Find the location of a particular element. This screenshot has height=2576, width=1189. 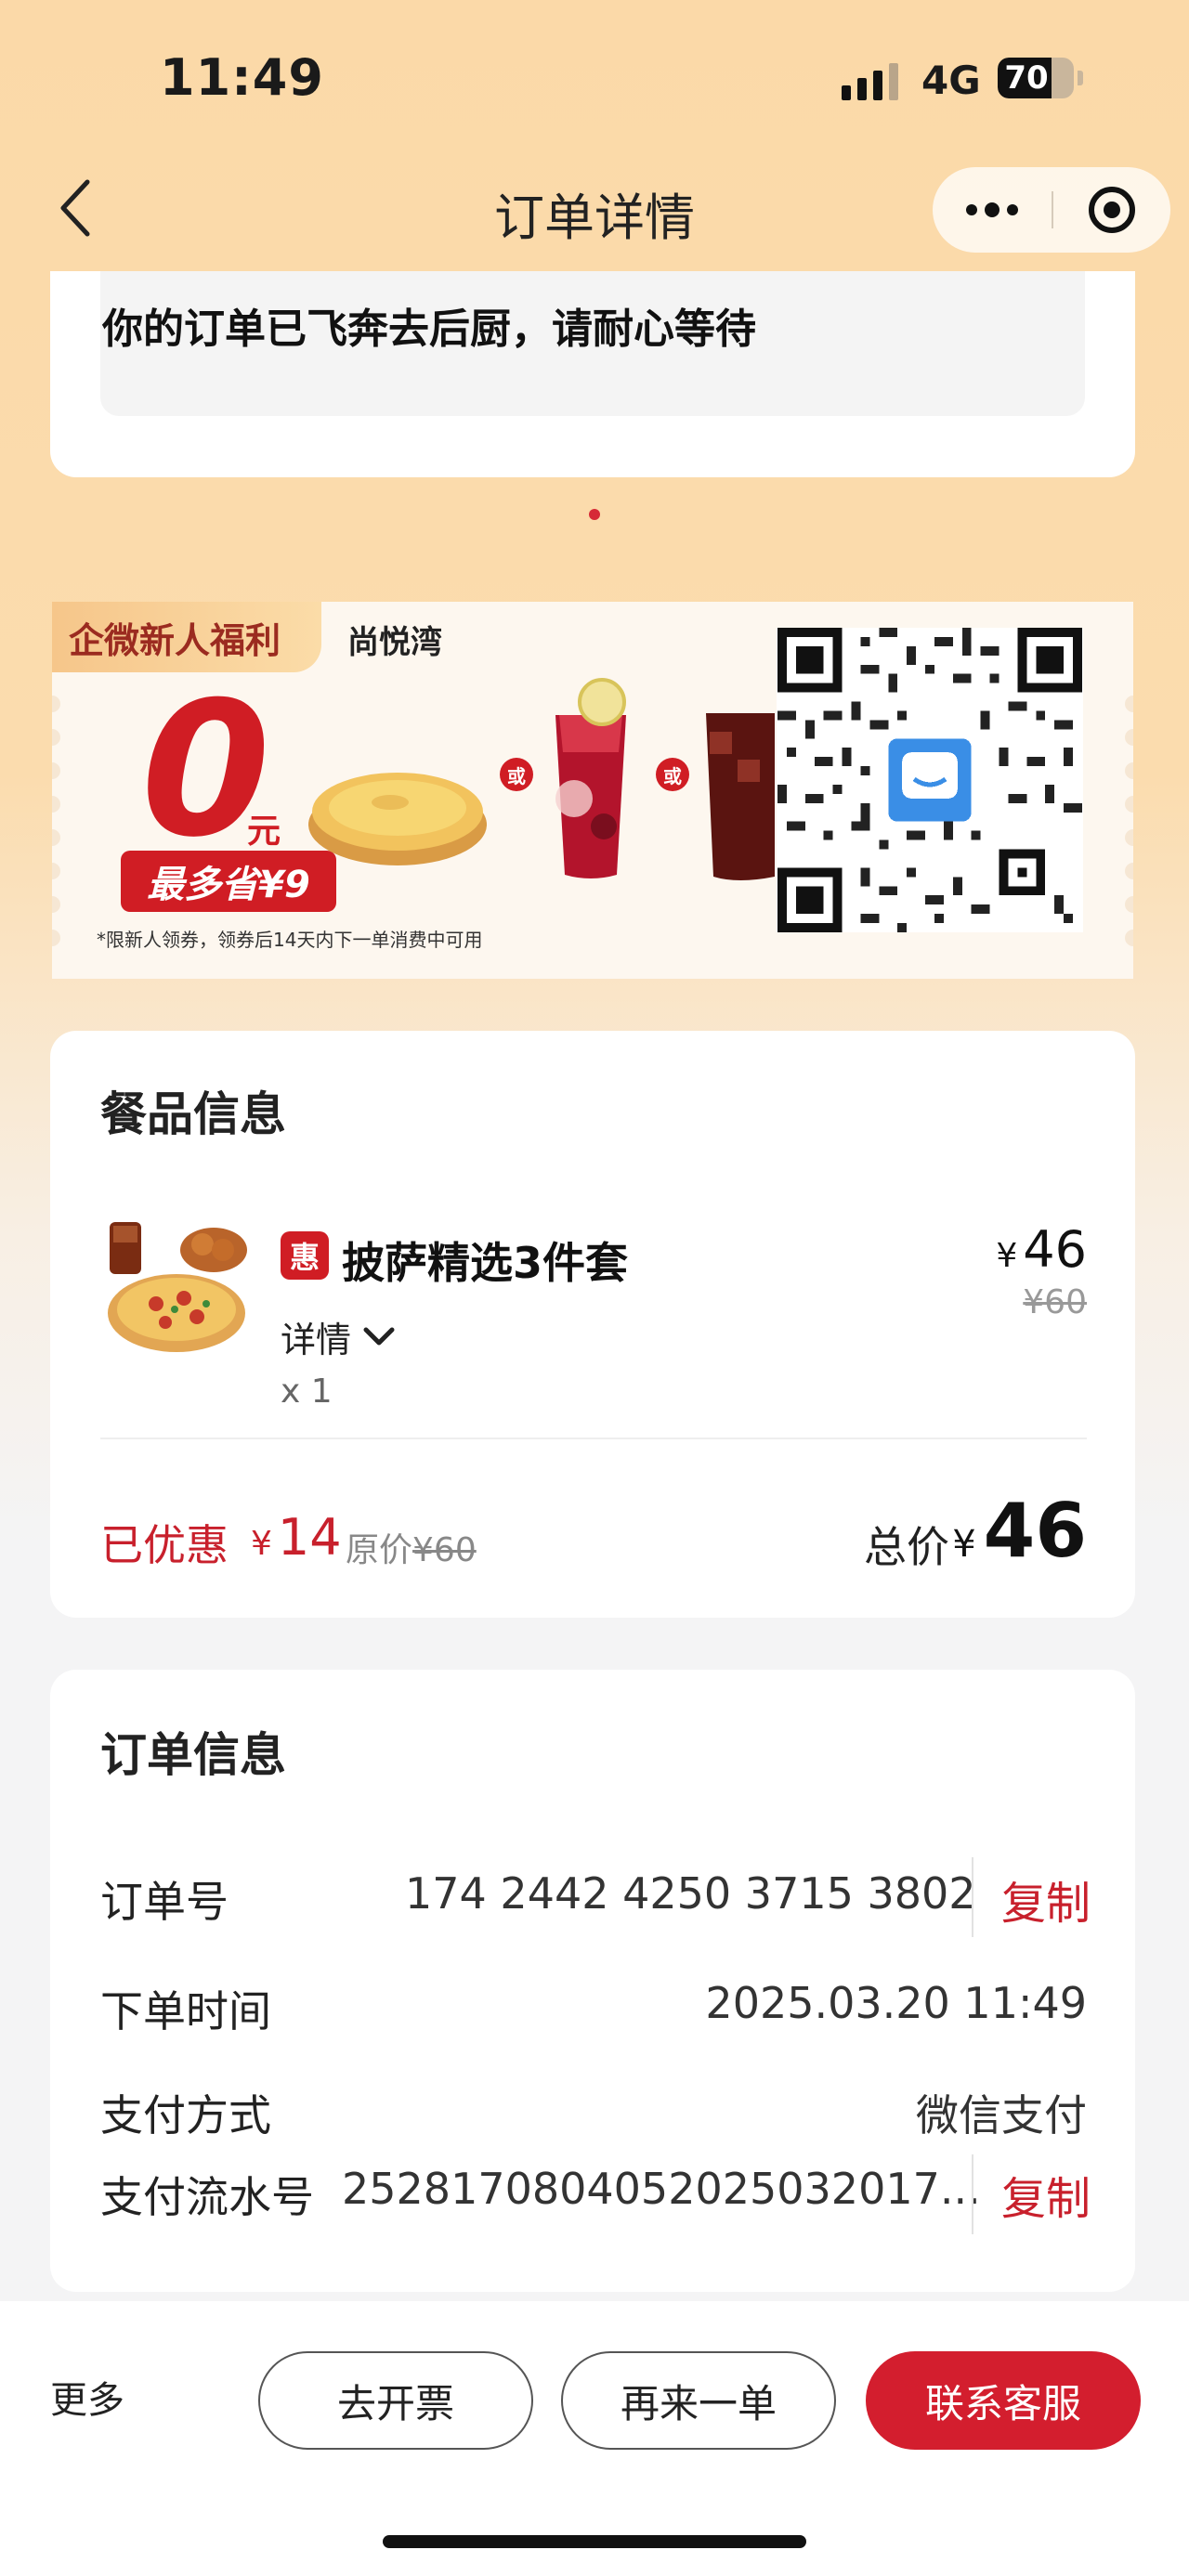

ellipsis-icon is located at coordinates (971, 209).